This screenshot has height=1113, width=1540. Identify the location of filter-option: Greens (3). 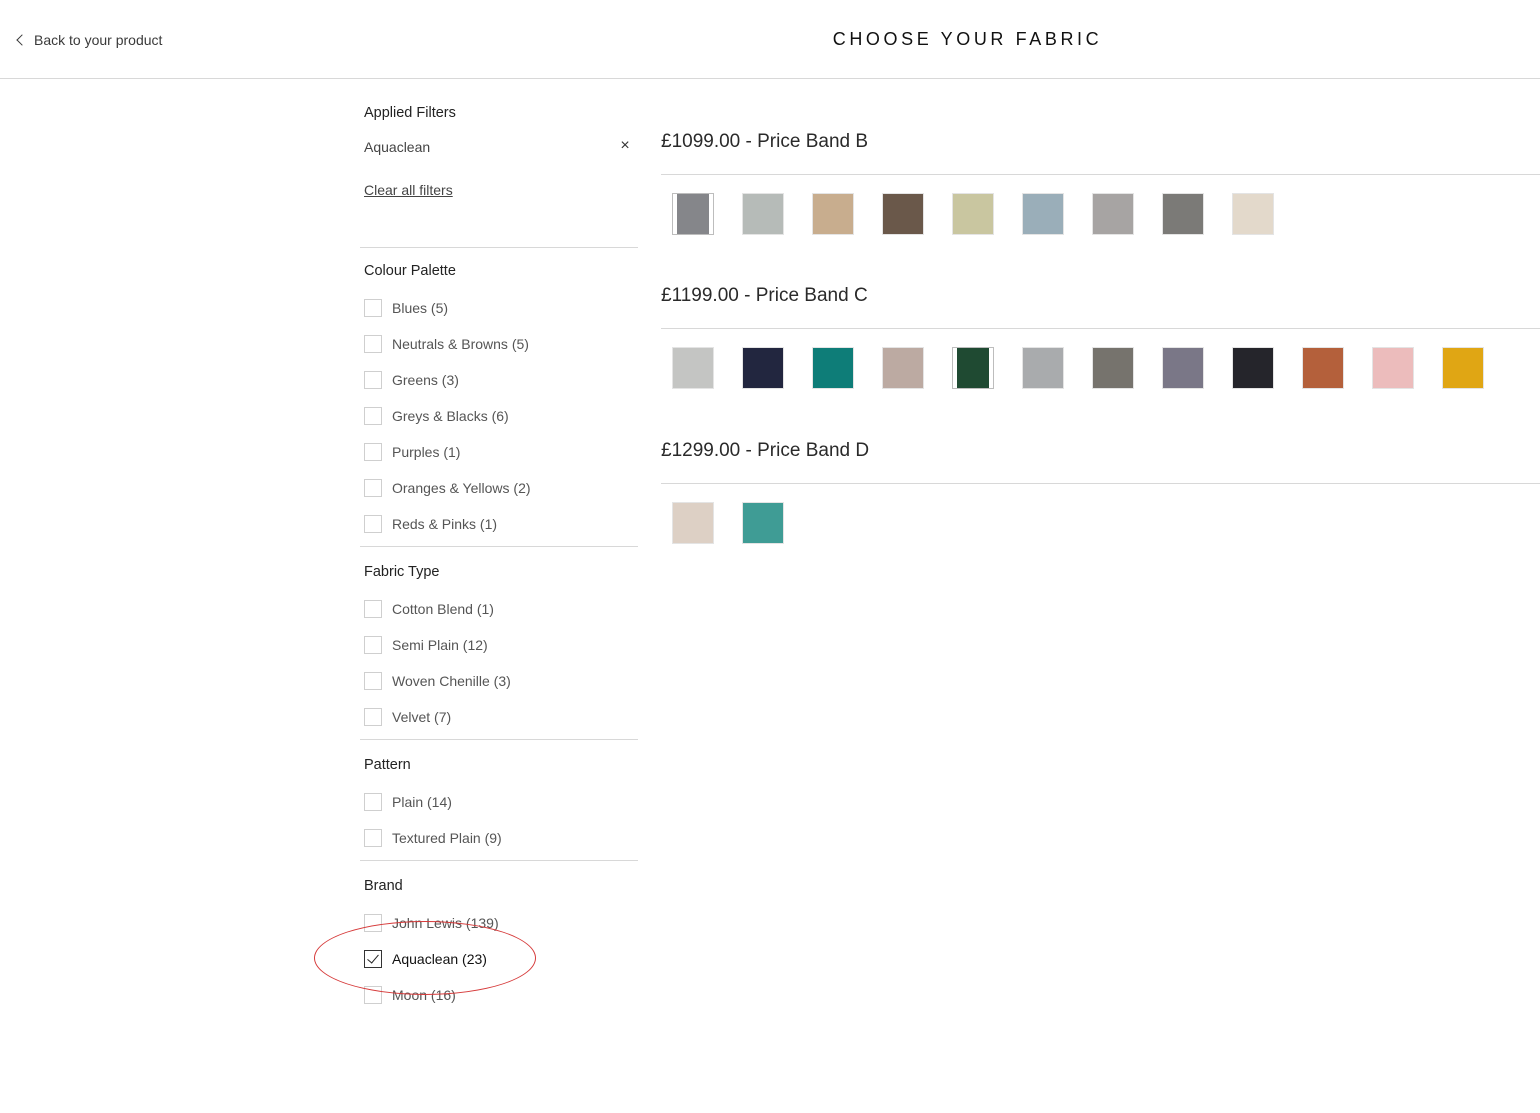
(411, 380).